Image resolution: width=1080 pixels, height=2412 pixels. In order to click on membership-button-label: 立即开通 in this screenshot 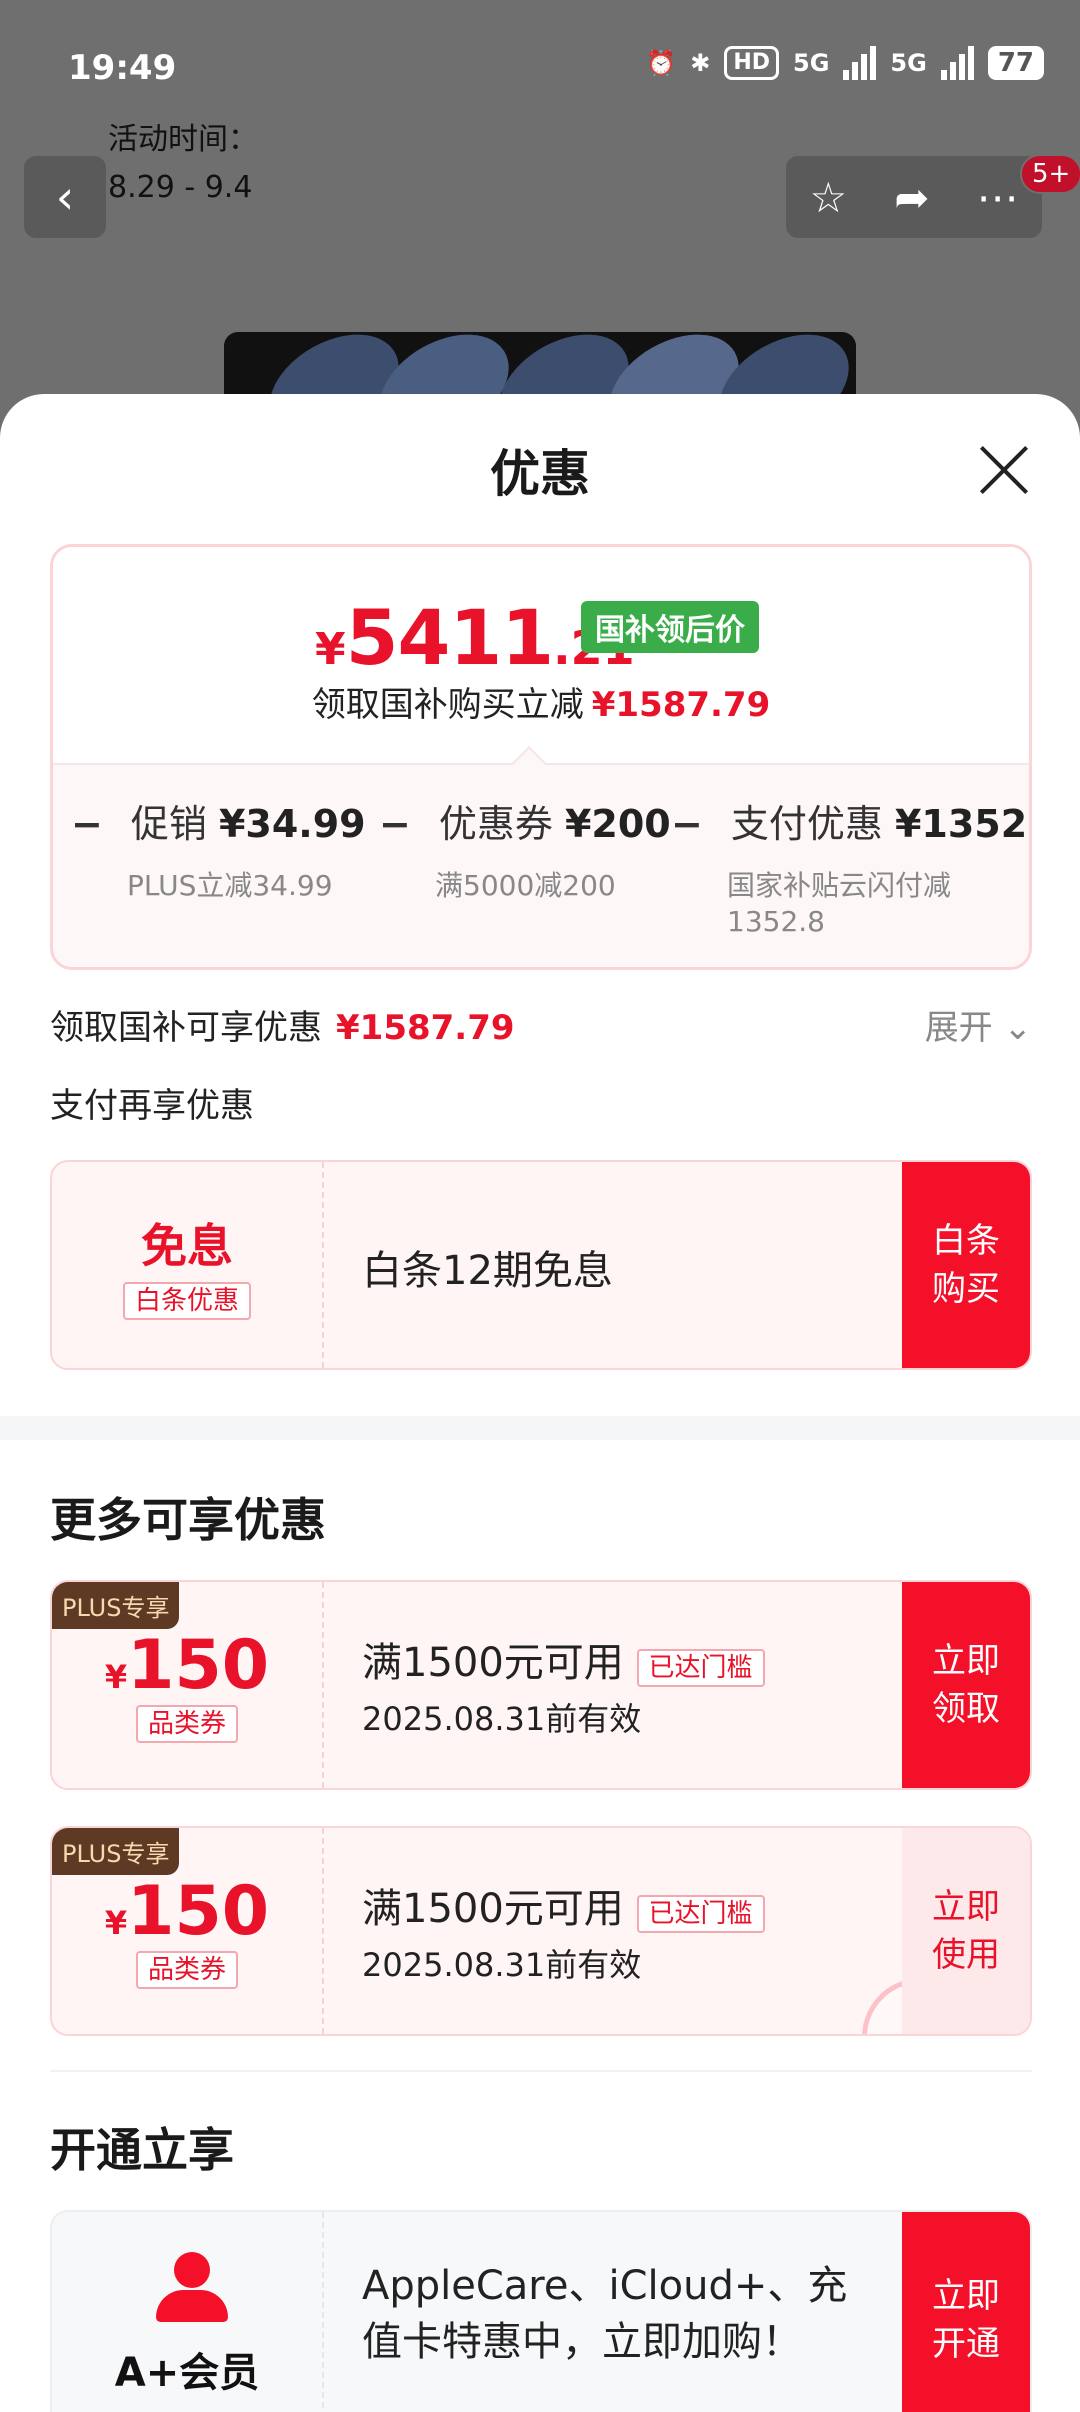, I will do `click(966, 2320)`.